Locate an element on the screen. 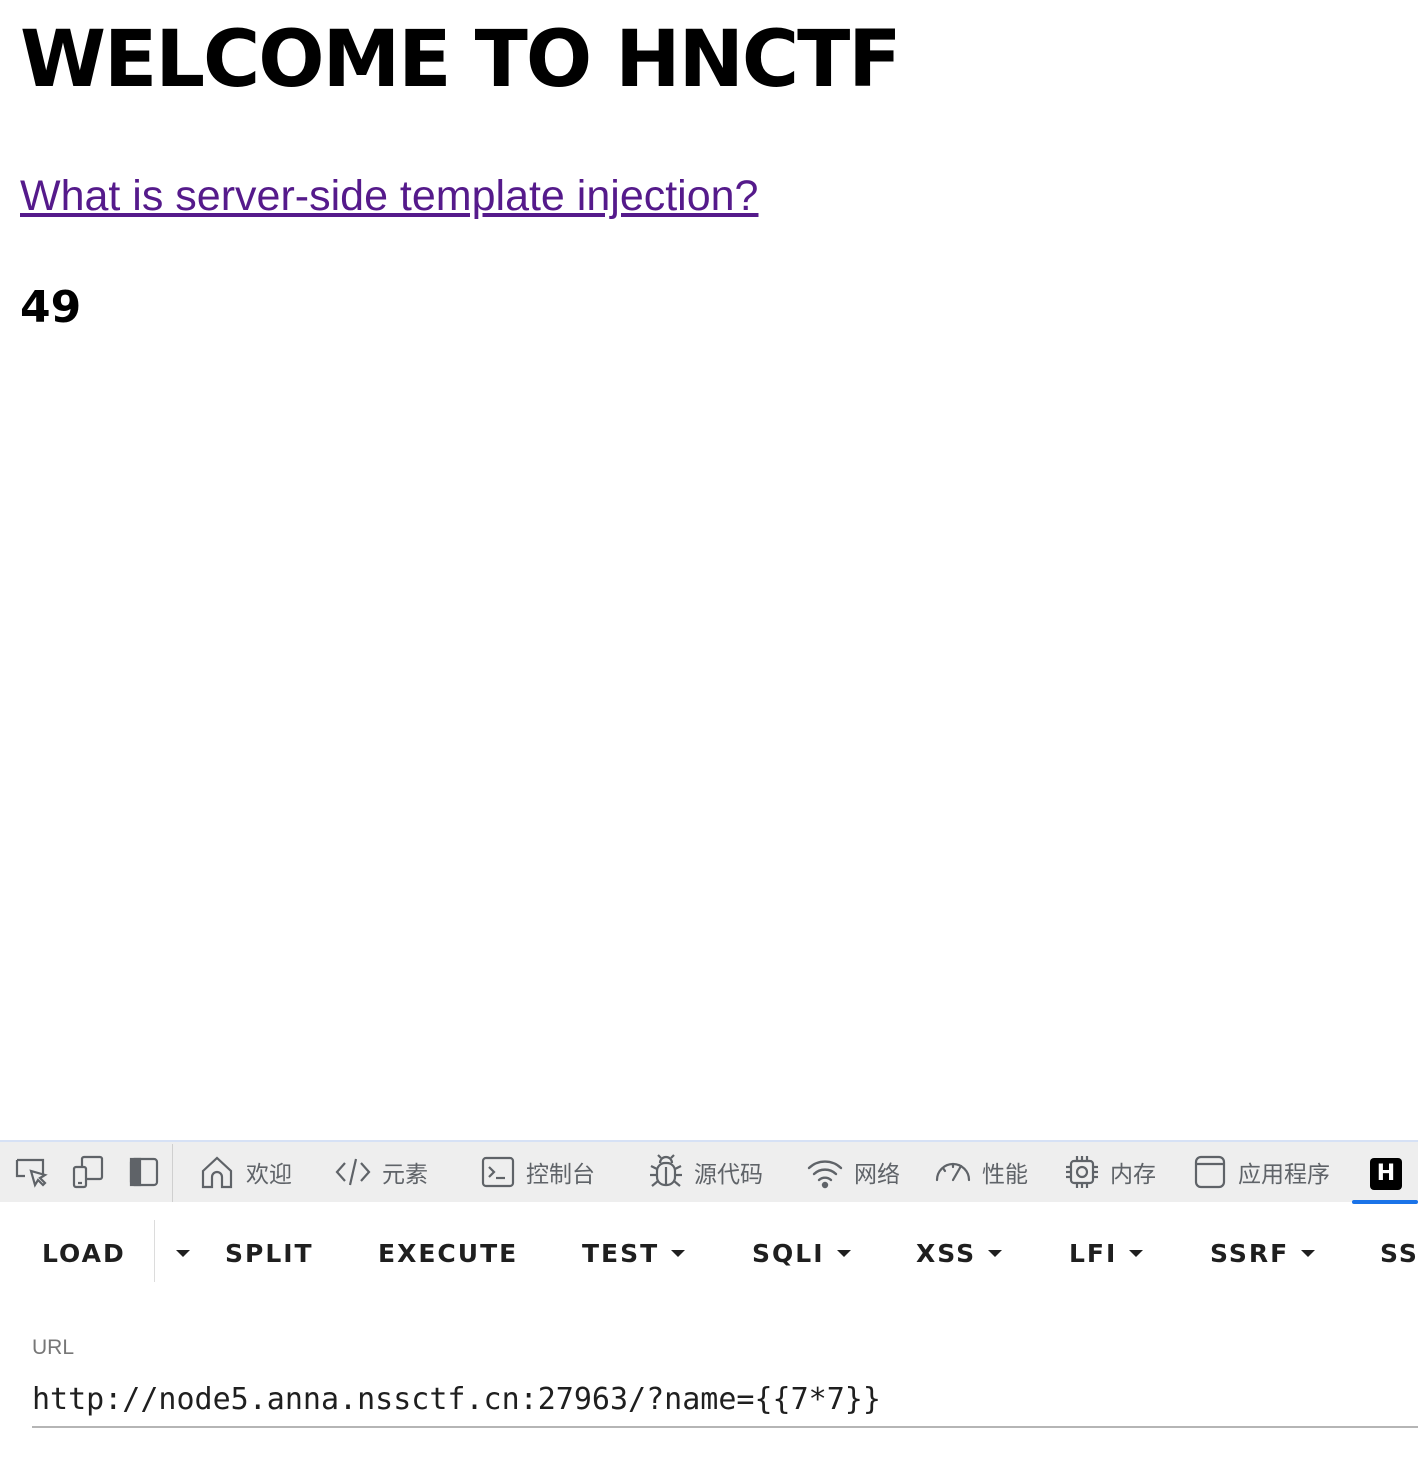  load-options-dropdown is located at coordinates (177, 1253).